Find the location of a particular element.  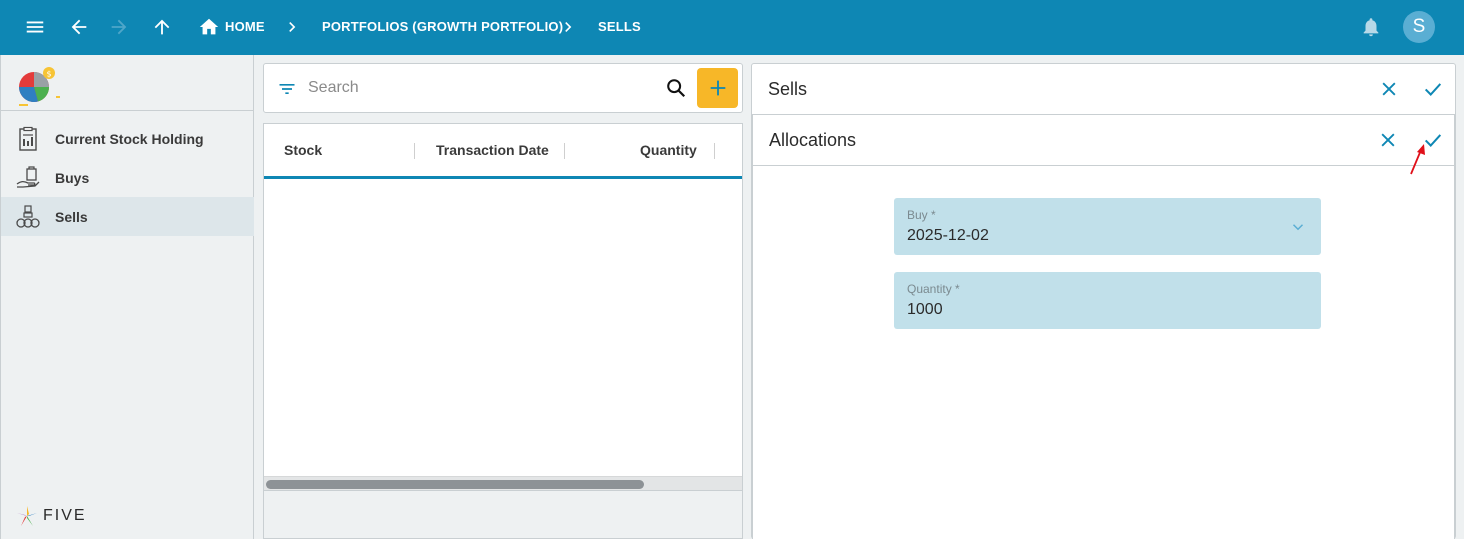

search-input: Search is located at coordinates (333, 88).